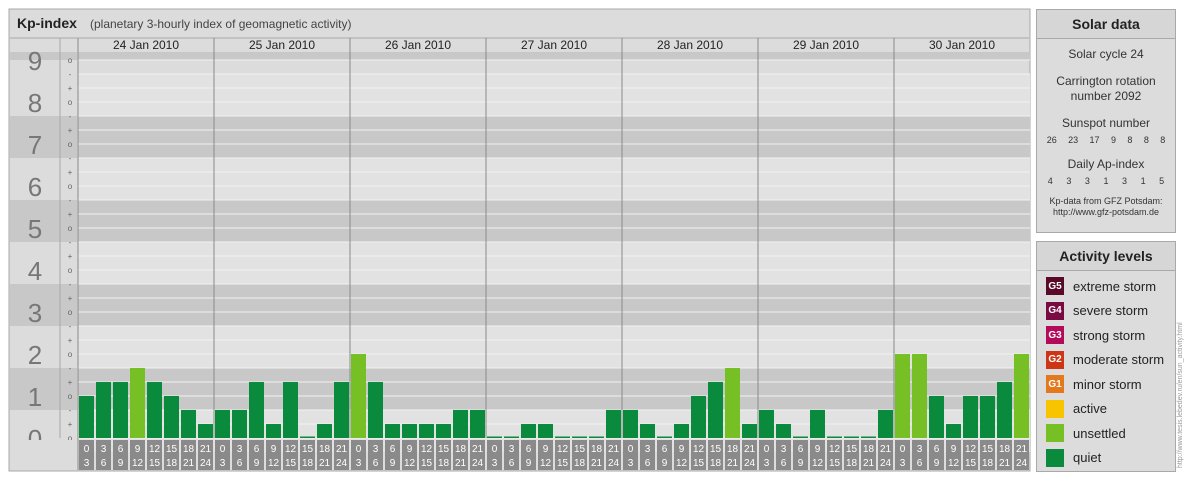 The image size is (1184, 480). What do you see at coordinates (35, 271) in the screenshot?
I see `y-tick-label: 4` at bounding box center [35, 271].